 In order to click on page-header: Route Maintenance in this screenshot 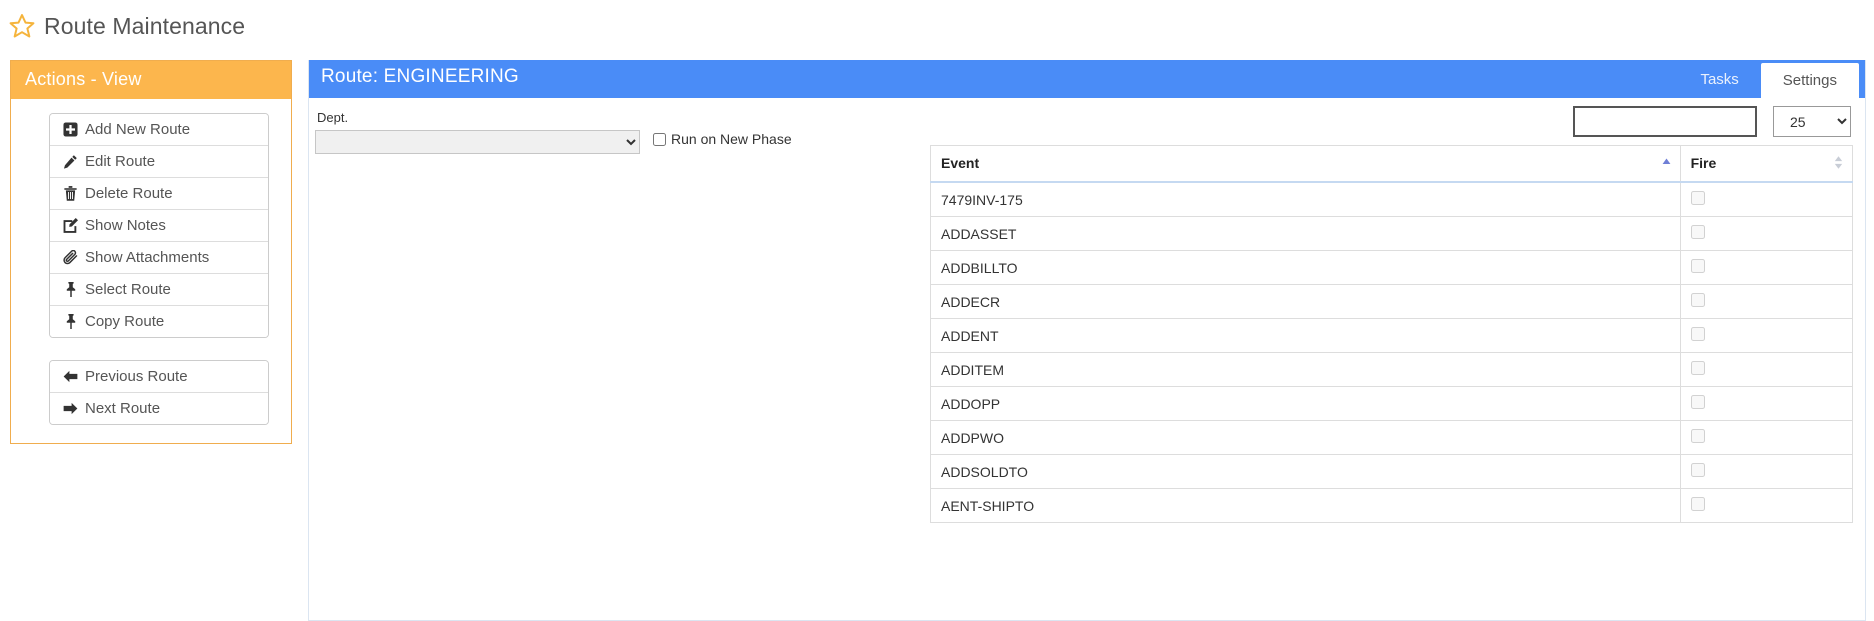, I will do `click(937, 26)`.